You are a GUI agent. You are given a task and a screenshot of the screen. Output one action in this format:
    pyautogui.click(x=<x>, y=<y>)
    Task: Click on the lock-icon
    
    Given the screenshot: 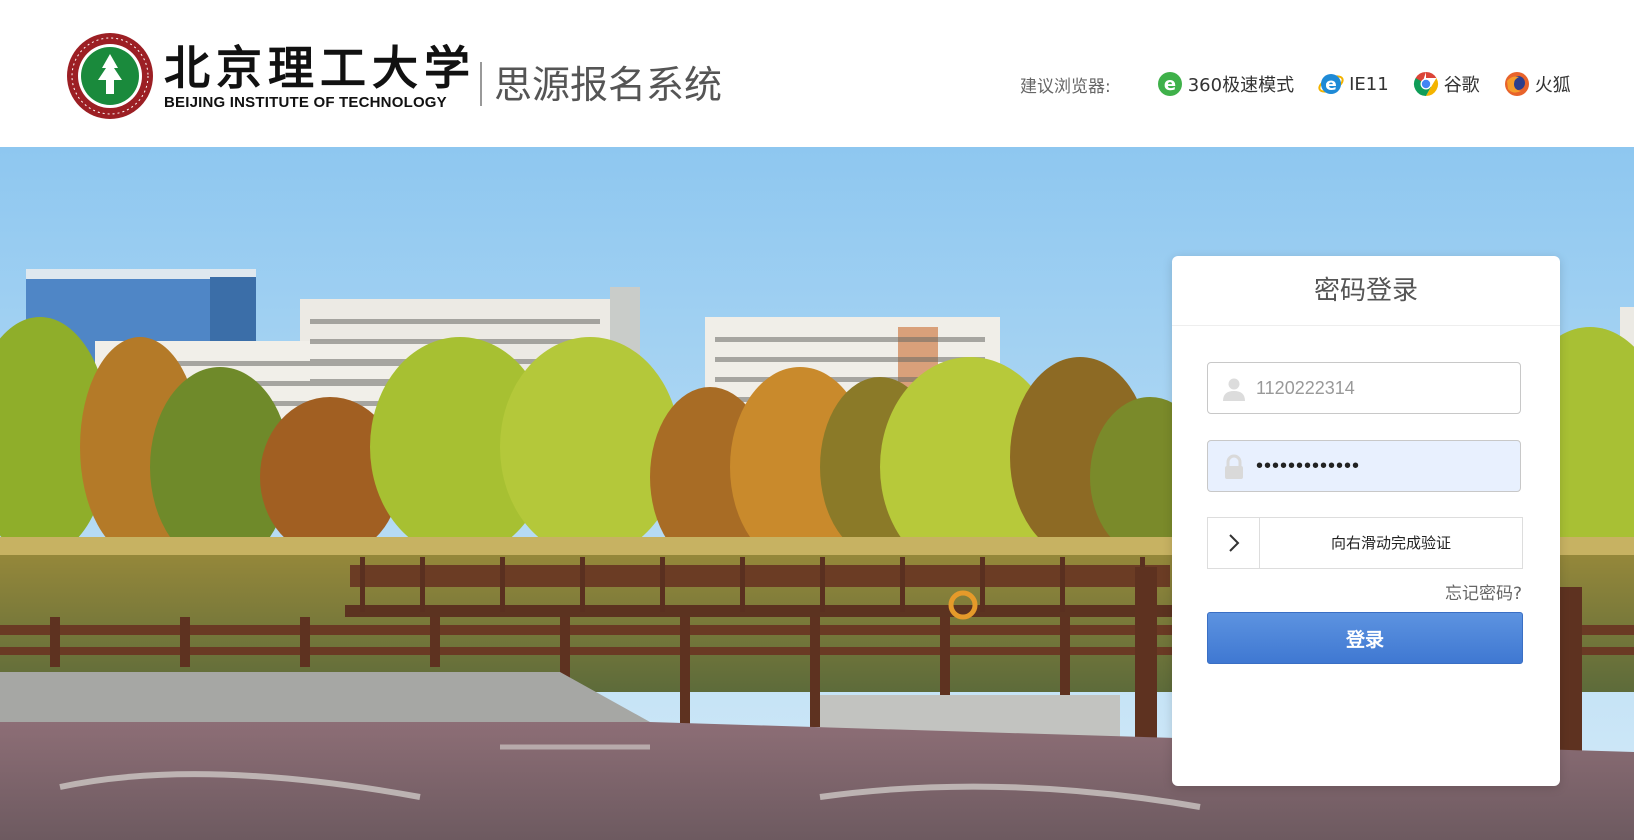 What is the action you would take?
    pyautogui.click(x=1234, y=466)
    